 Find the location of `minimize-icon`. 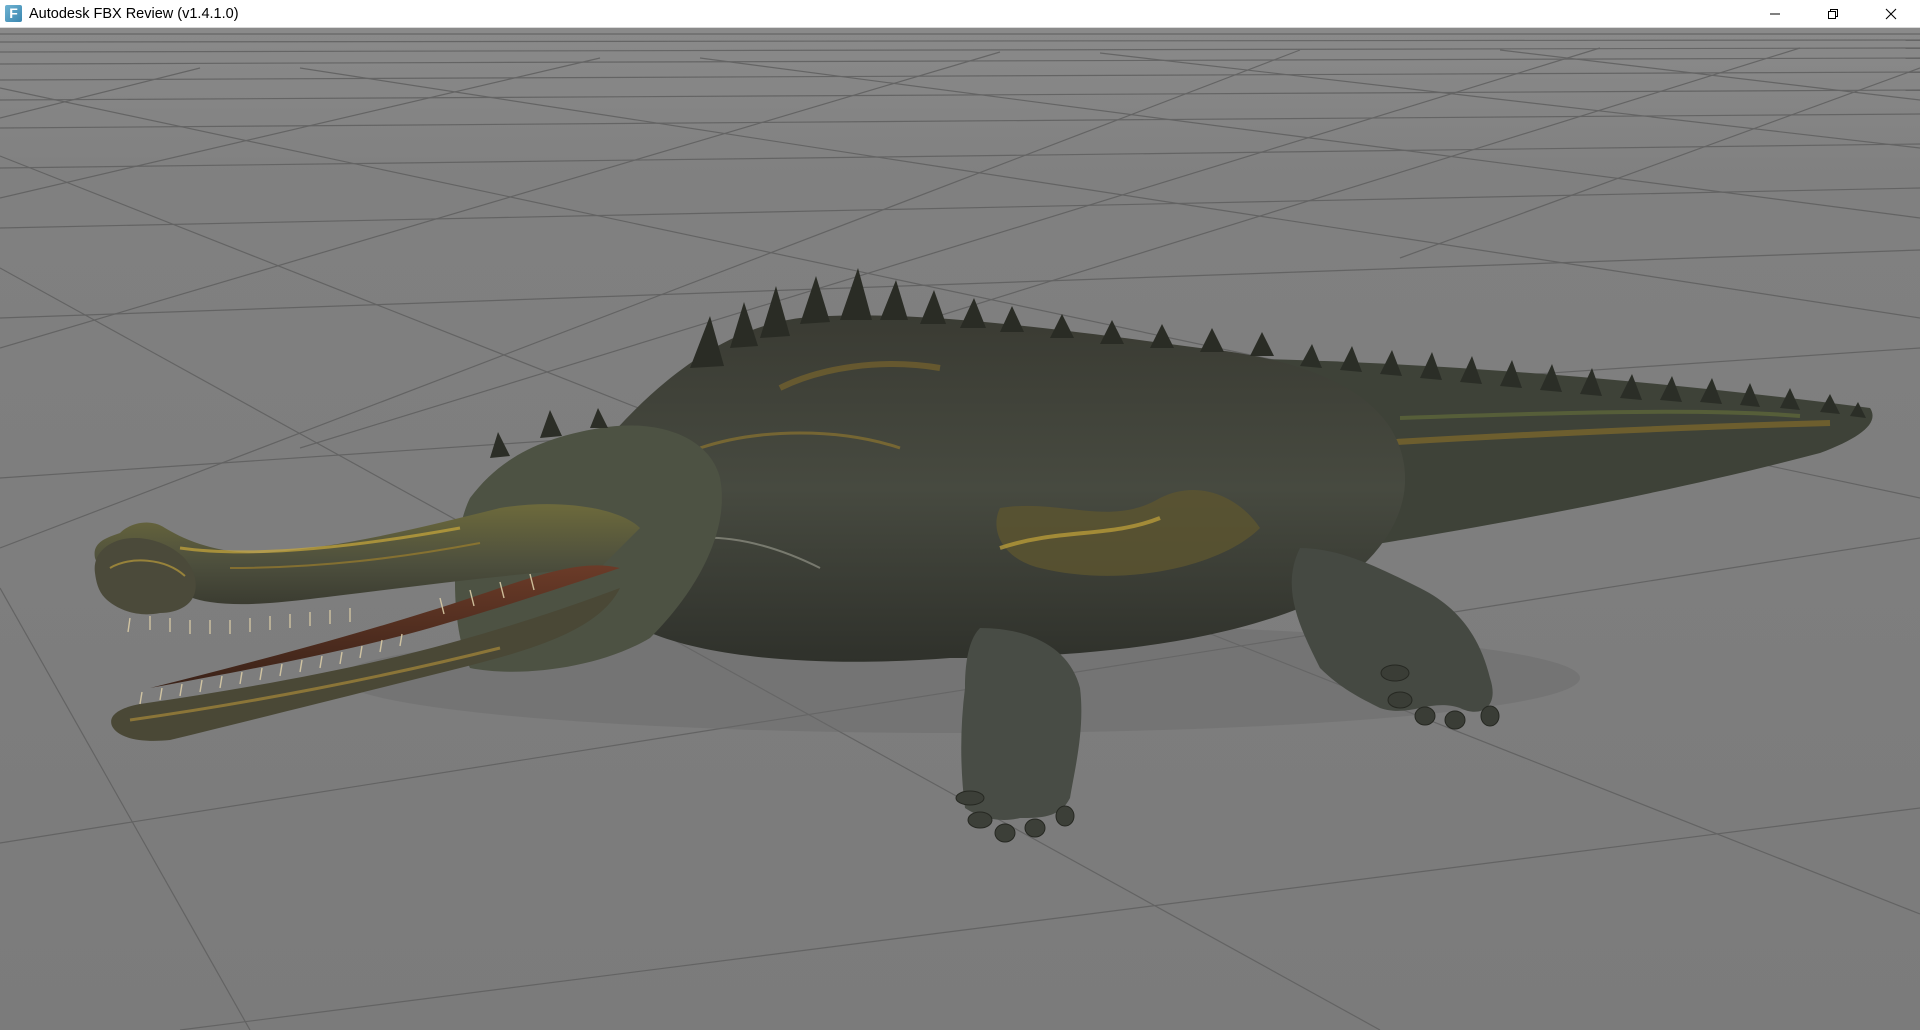

minimize-icon is located at coordinates (1775, 14).